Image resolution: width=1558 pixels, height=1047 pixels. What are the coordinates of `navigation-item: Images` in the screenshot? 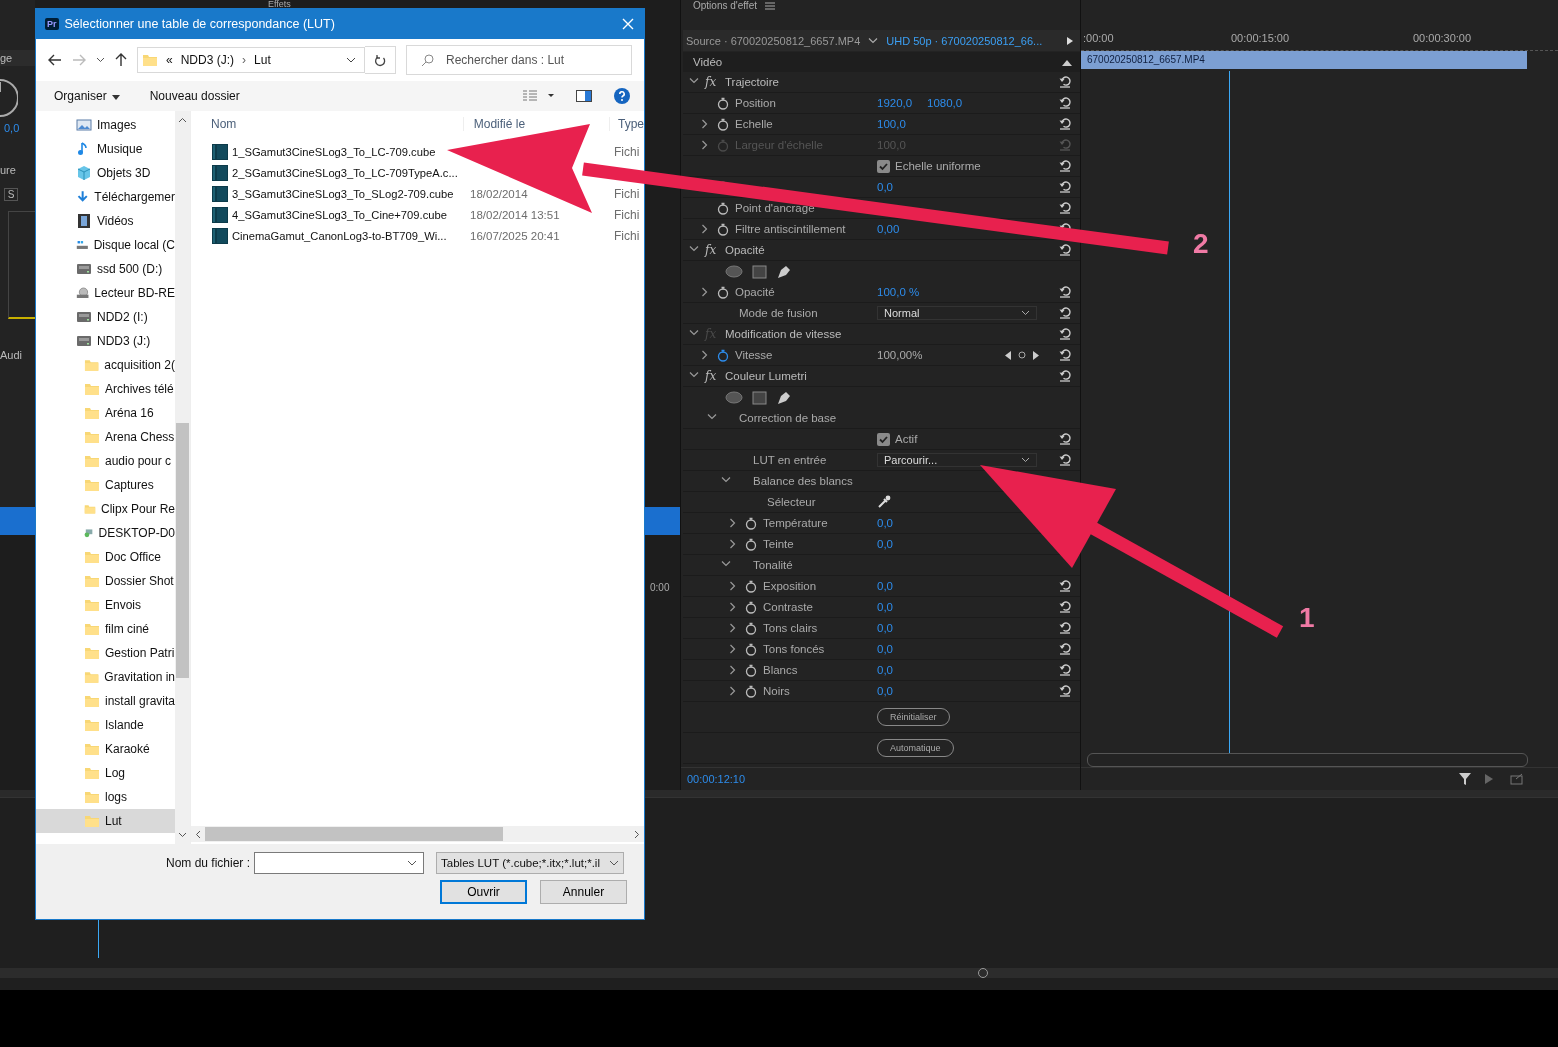 It's located at (105, 125).